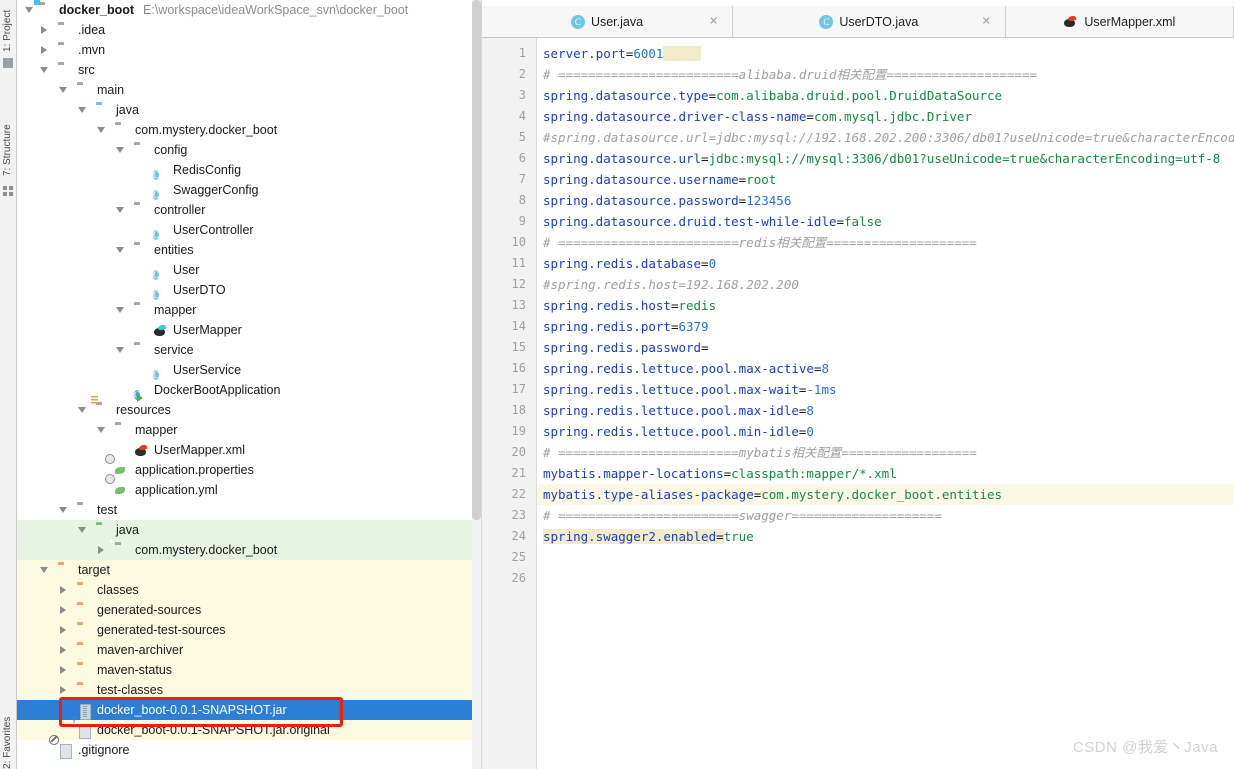 The width and height of the screenshot is (1234, 769). What do you see at coordinates (607, 21) in the screenshot?
I see `editor-tab: C User.java ✕` at bounding box center [607, 21].